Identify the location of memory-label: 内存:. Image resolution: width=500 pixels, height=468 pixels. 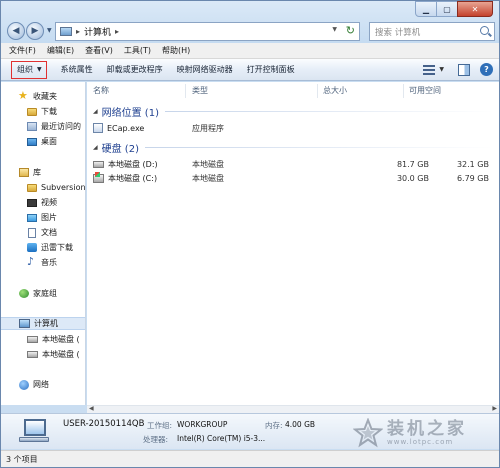
(274, 425).